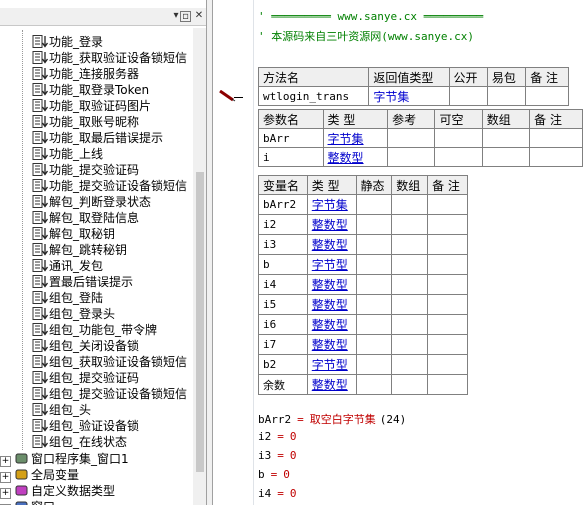  What do you see at coordinates (67, 42) in the screenshot?
I see `tree-item-subroutine: 功能_登录` at bounding box center [67, 42].